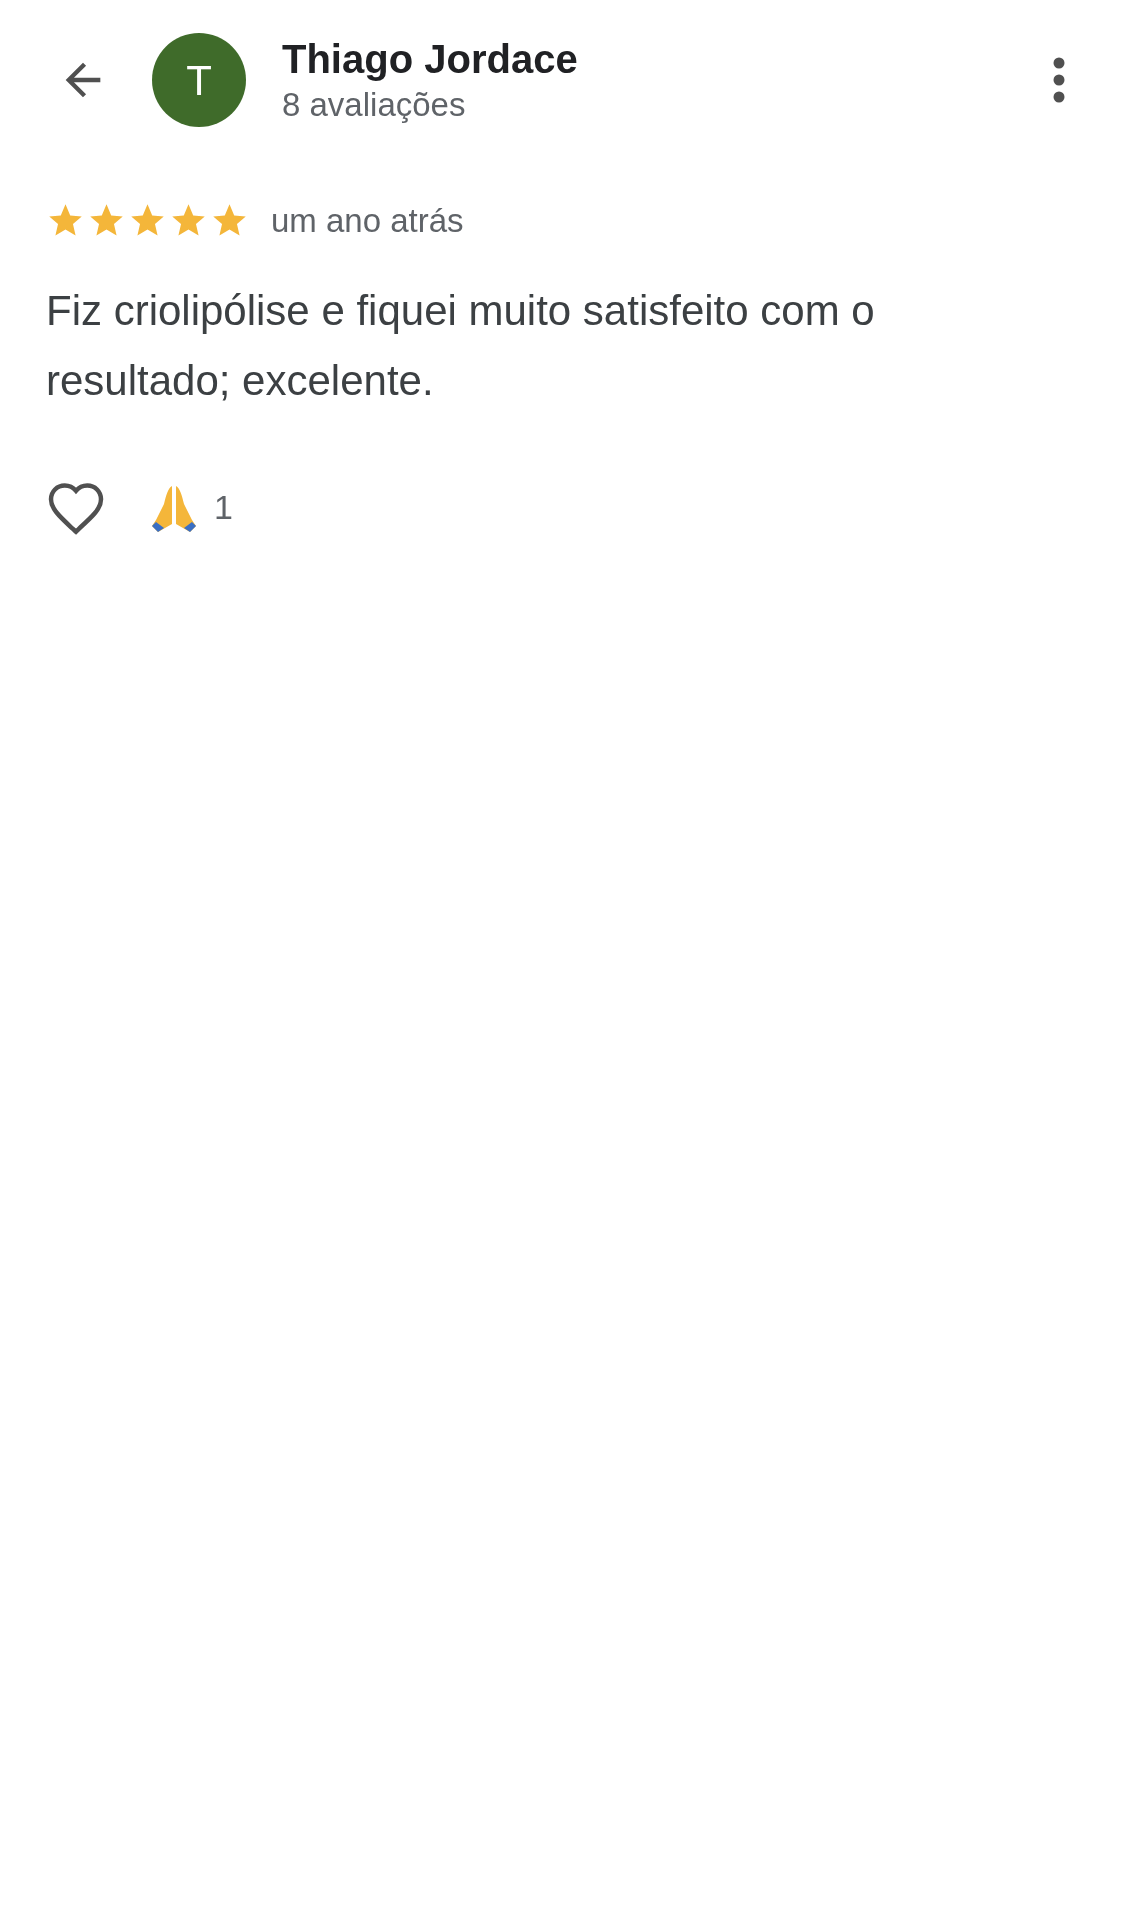  What do you see at coordinates (367, 221) in the screenshot?
I see `review-time: um ano atrás` at bounding box center [367, 221].